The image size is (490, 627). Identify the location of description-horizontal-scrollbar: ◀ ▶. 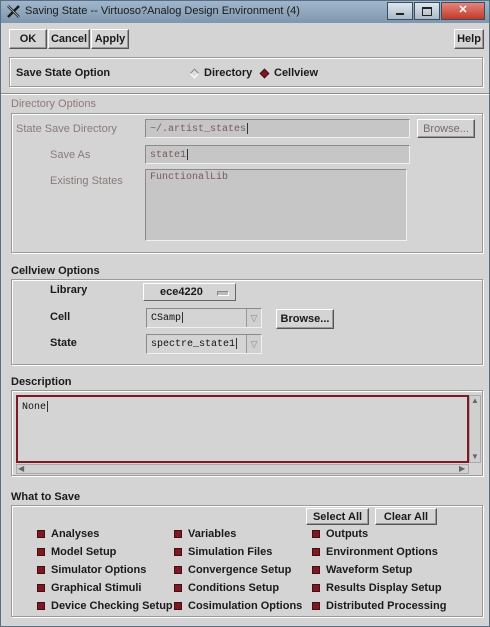
(242, 469).